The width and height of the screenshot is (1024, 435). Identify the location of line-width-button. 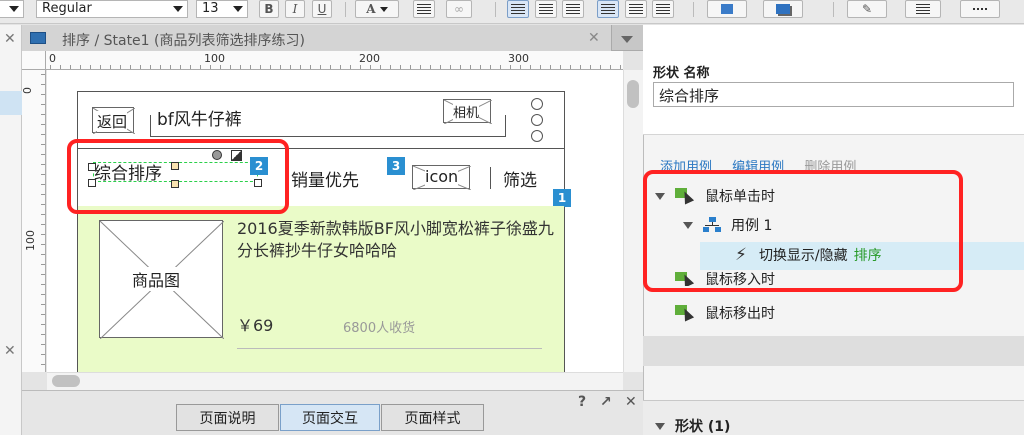
(923, 9).